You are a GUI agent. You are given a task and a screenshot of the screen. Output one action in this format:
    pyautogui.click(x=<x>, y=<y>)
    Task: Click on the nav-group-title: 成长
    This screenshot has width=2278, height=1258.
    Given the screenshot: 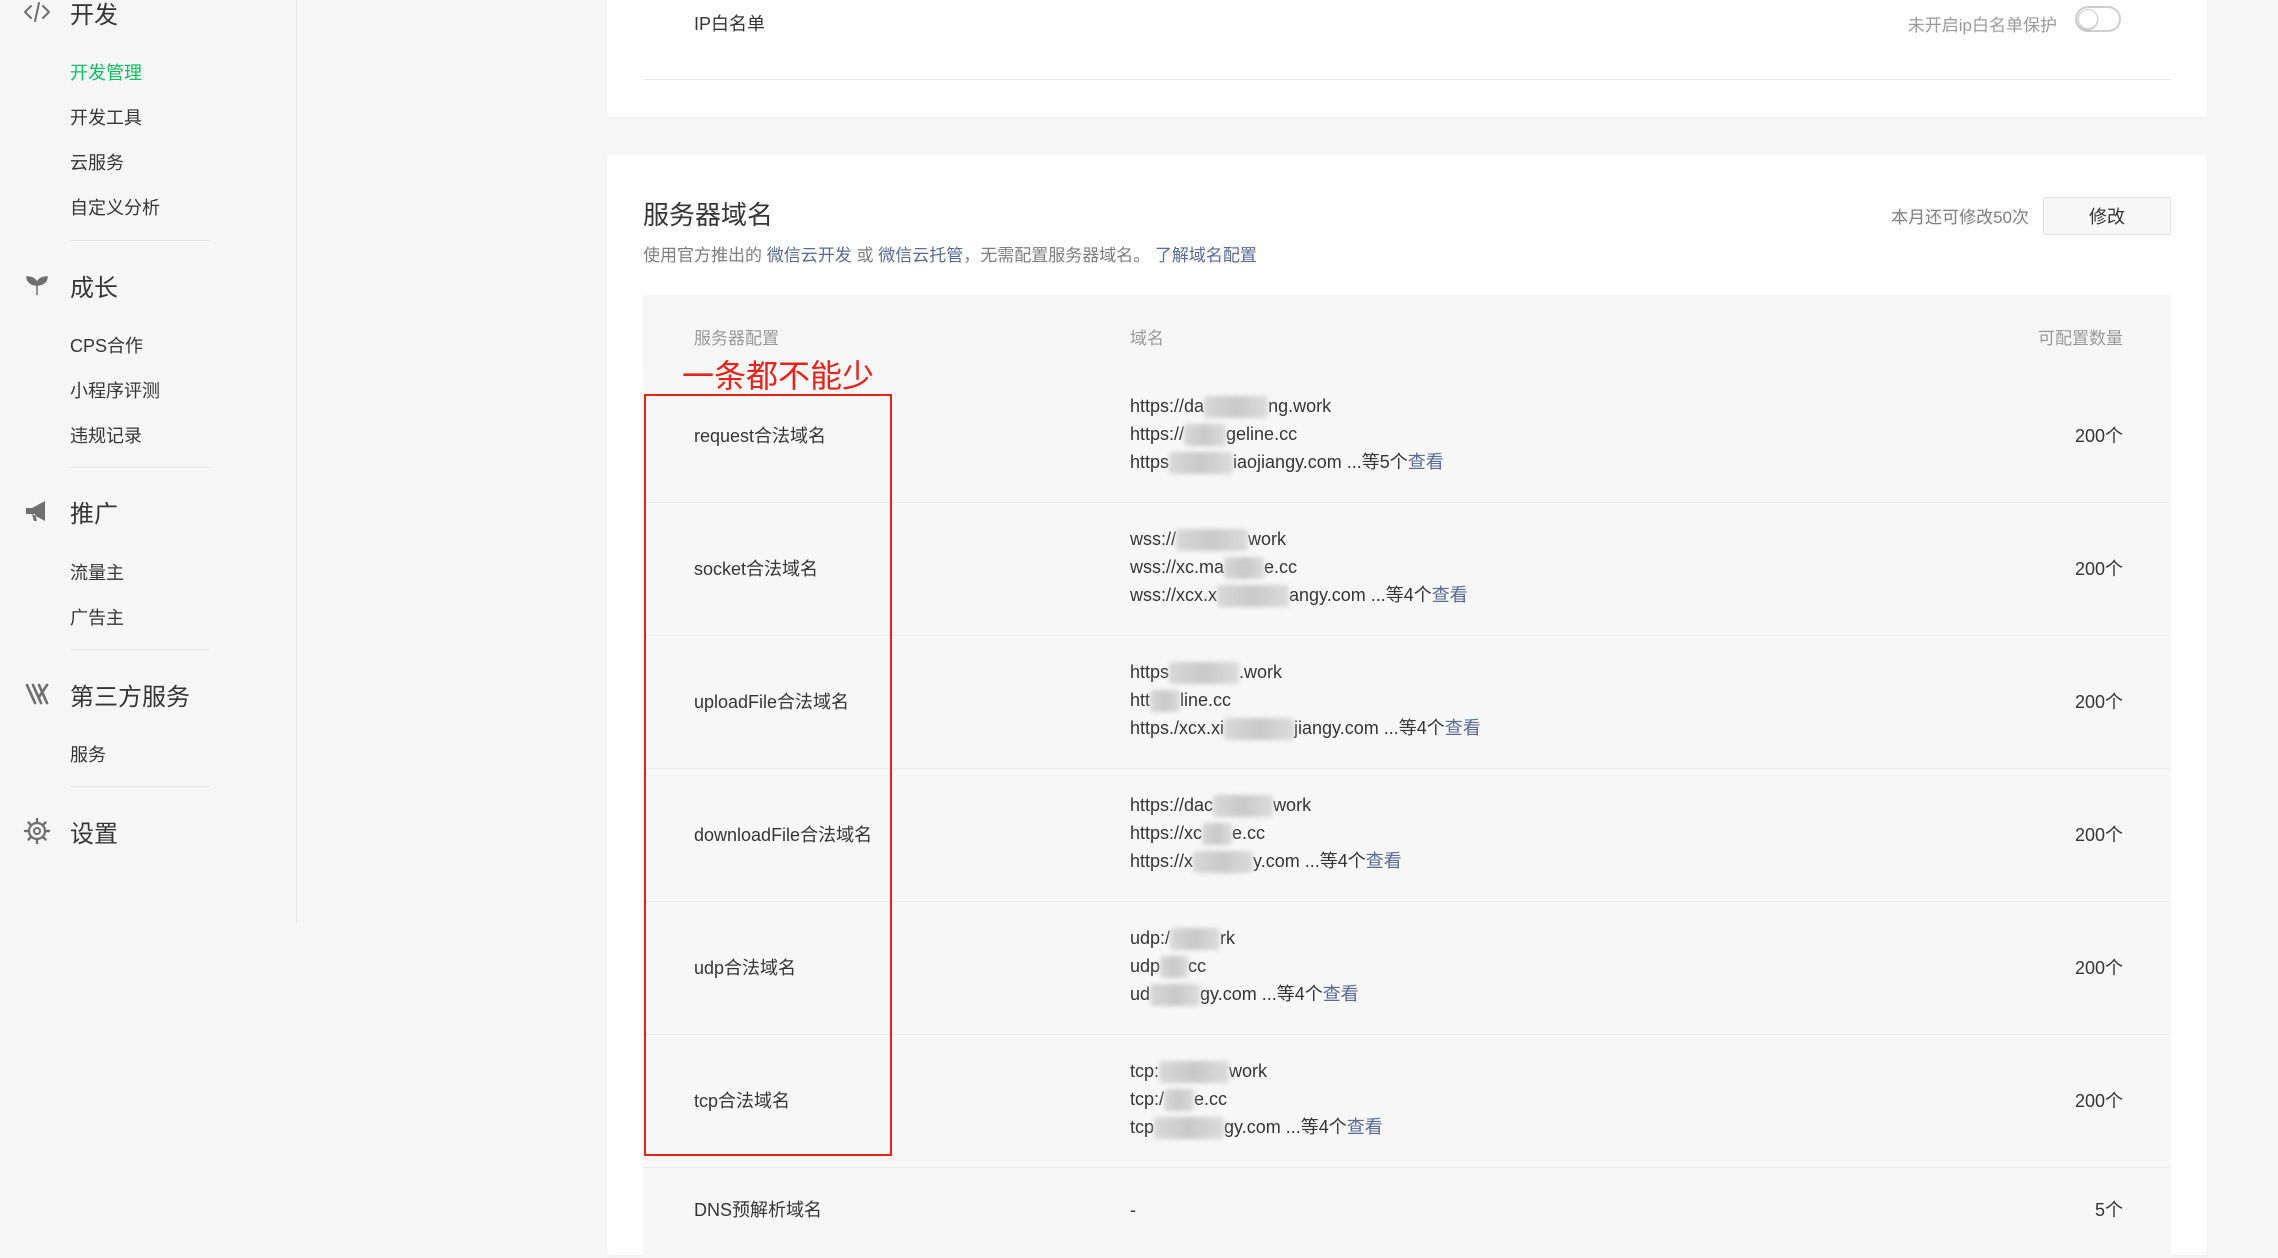 What is the action you would take?
    pyautogui.click(x=94, y=288)
    